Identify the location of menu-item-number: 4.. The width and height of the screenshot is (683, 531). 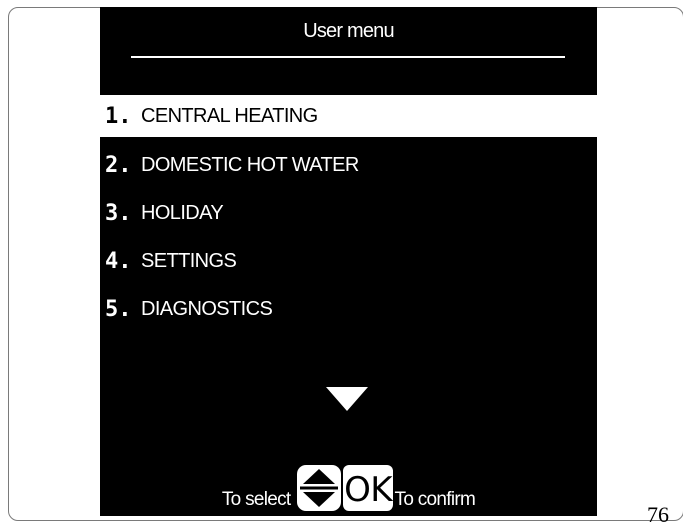
(118, 261).